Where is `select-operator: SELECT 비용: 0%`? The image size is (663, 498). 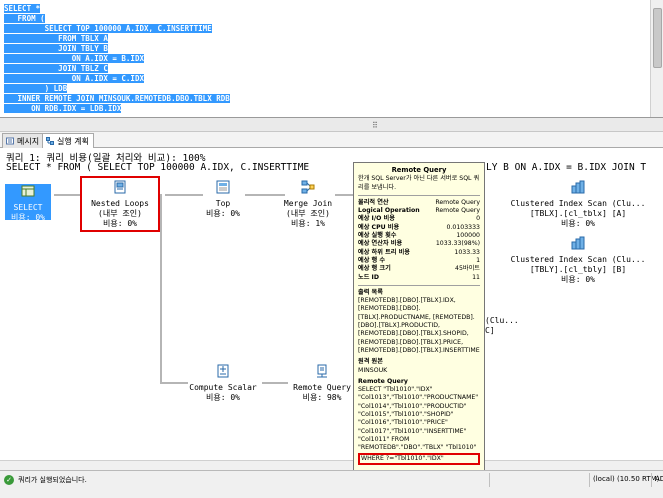
select-operator: SELECT 비용: 0% is located at coordinates (28, 203).